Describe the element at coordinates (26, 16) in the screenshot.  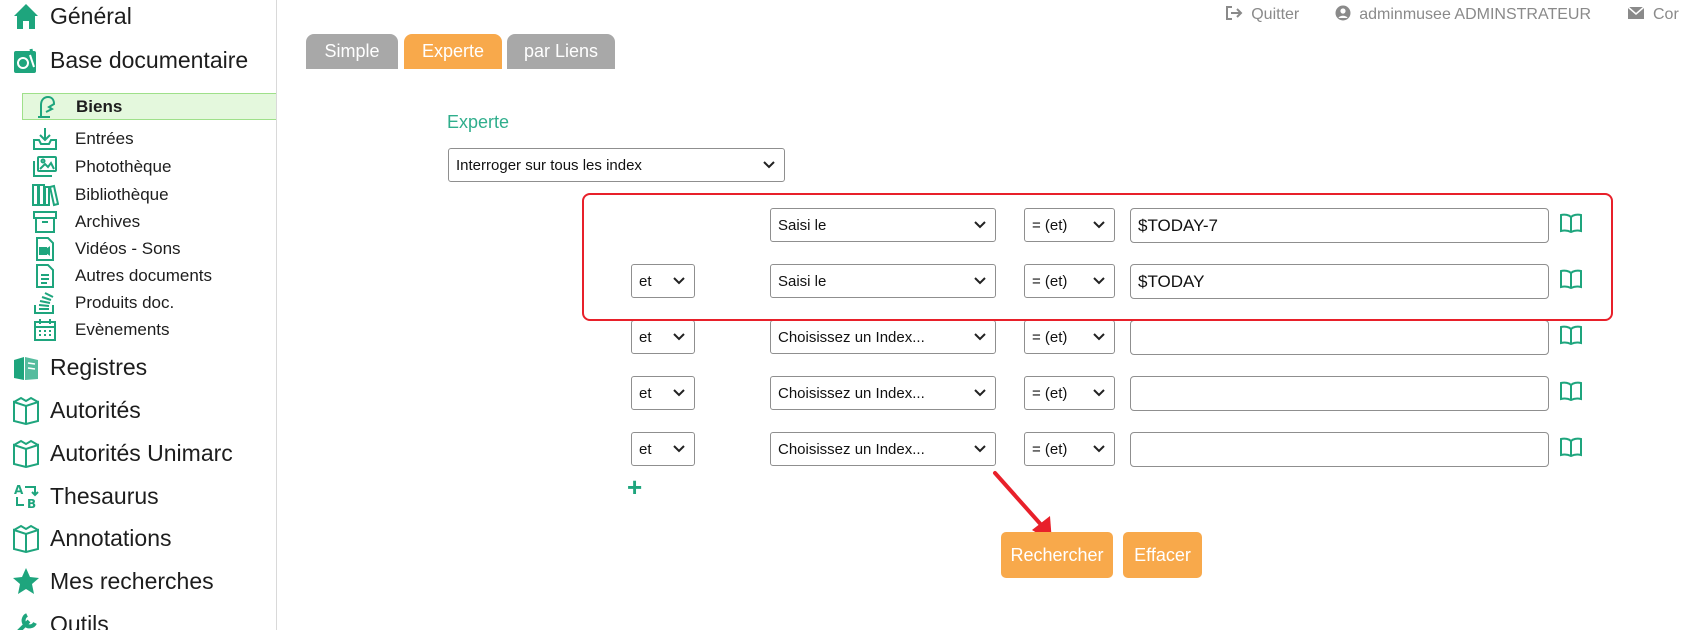
I see `home-icon` at that location.